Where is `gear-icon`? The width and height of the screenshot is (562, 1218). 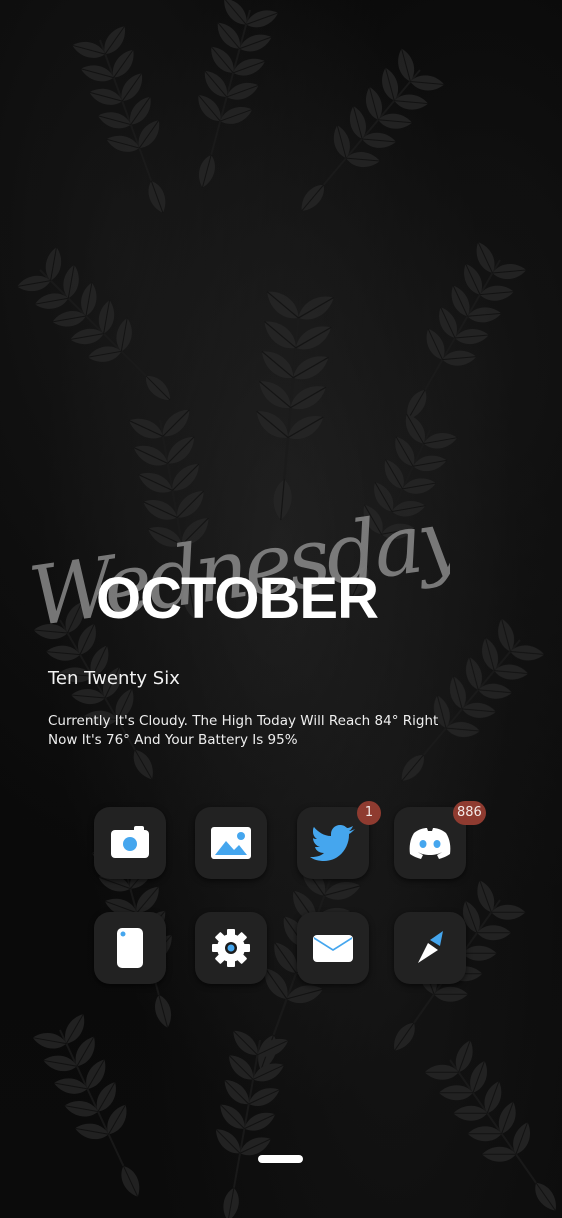 gear-icon is located at coordinates (231, 948).